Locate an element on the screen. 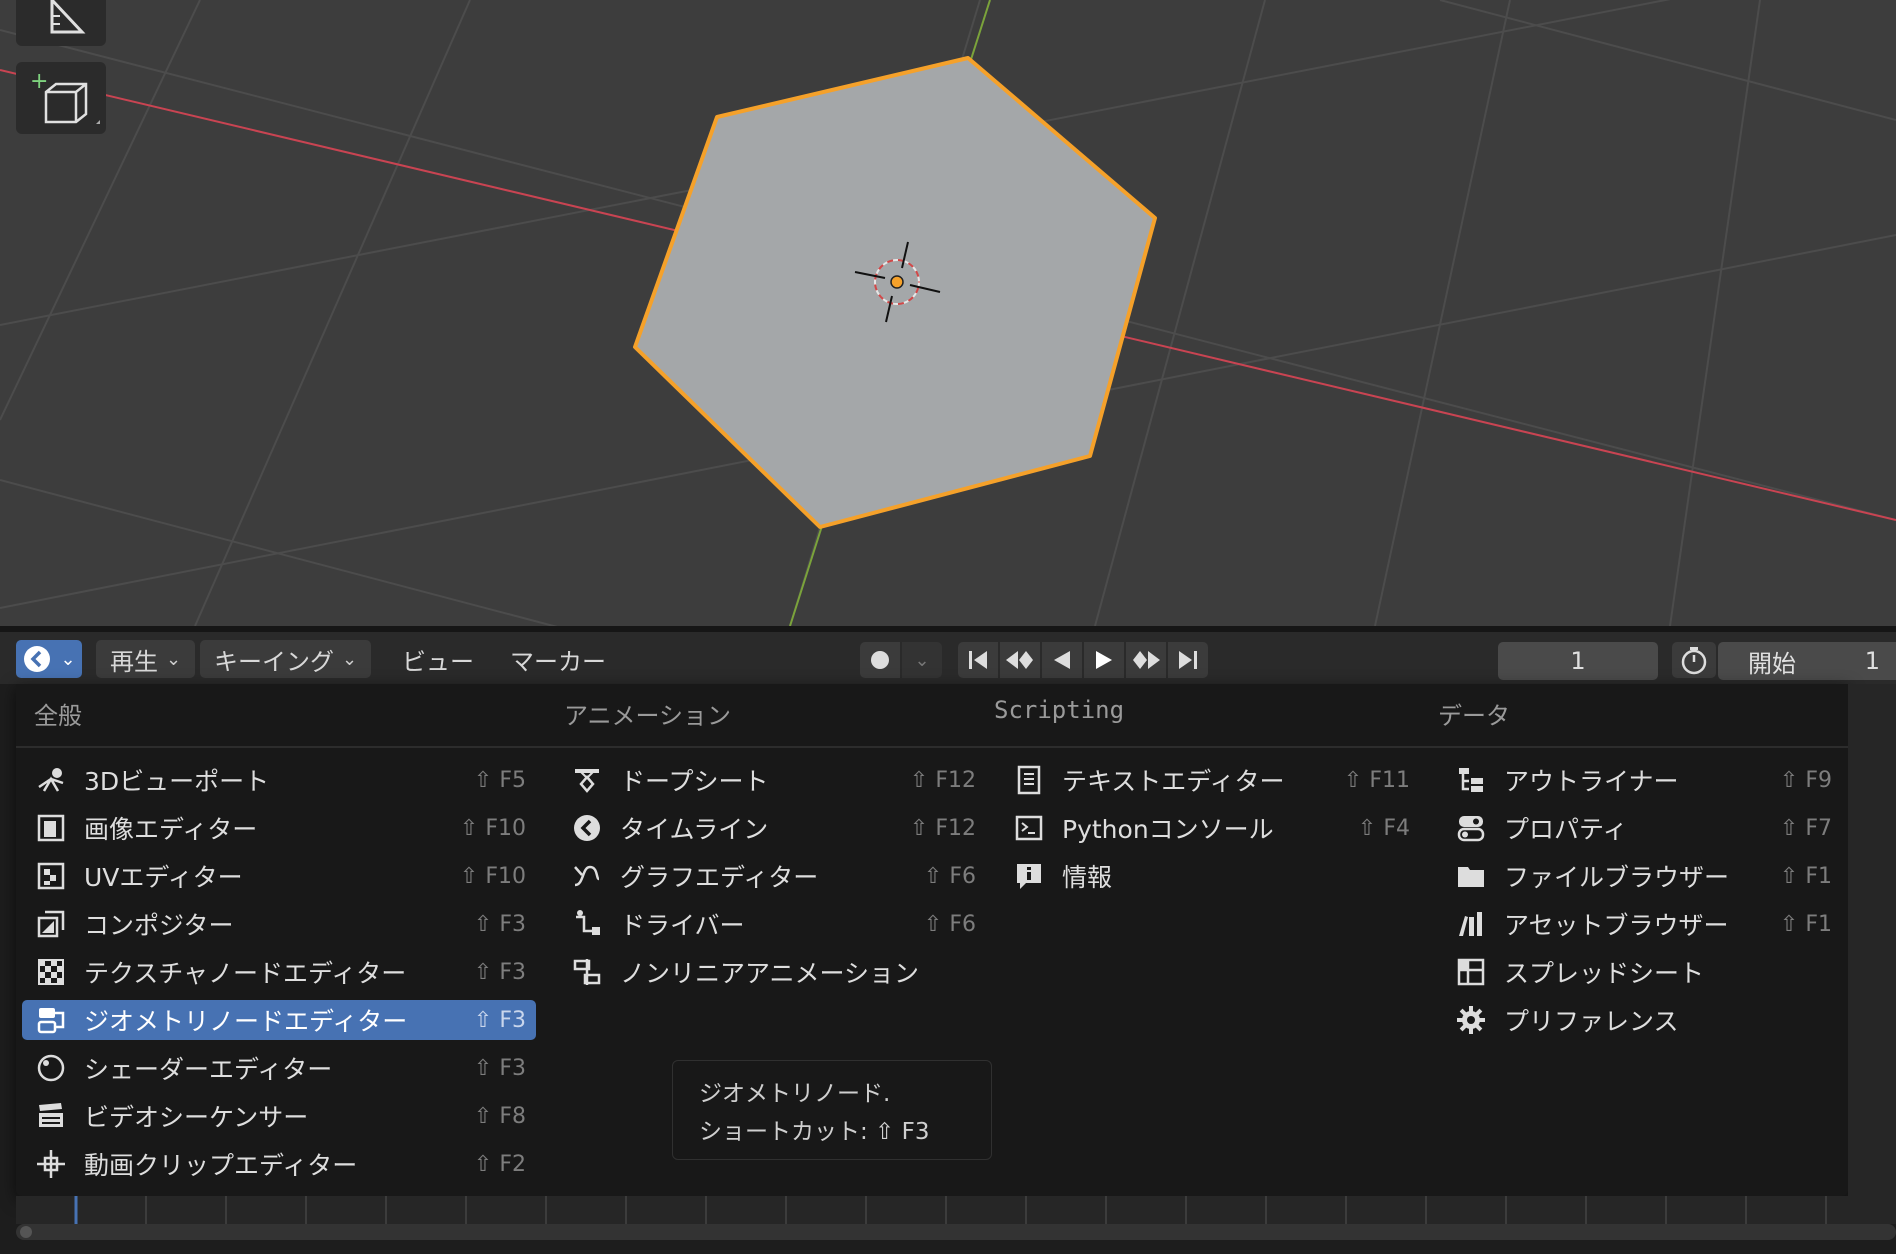 The width and height of the screenshot is (1896, 1254). video-sequencer-icon is located at coordinates (51, 1116).